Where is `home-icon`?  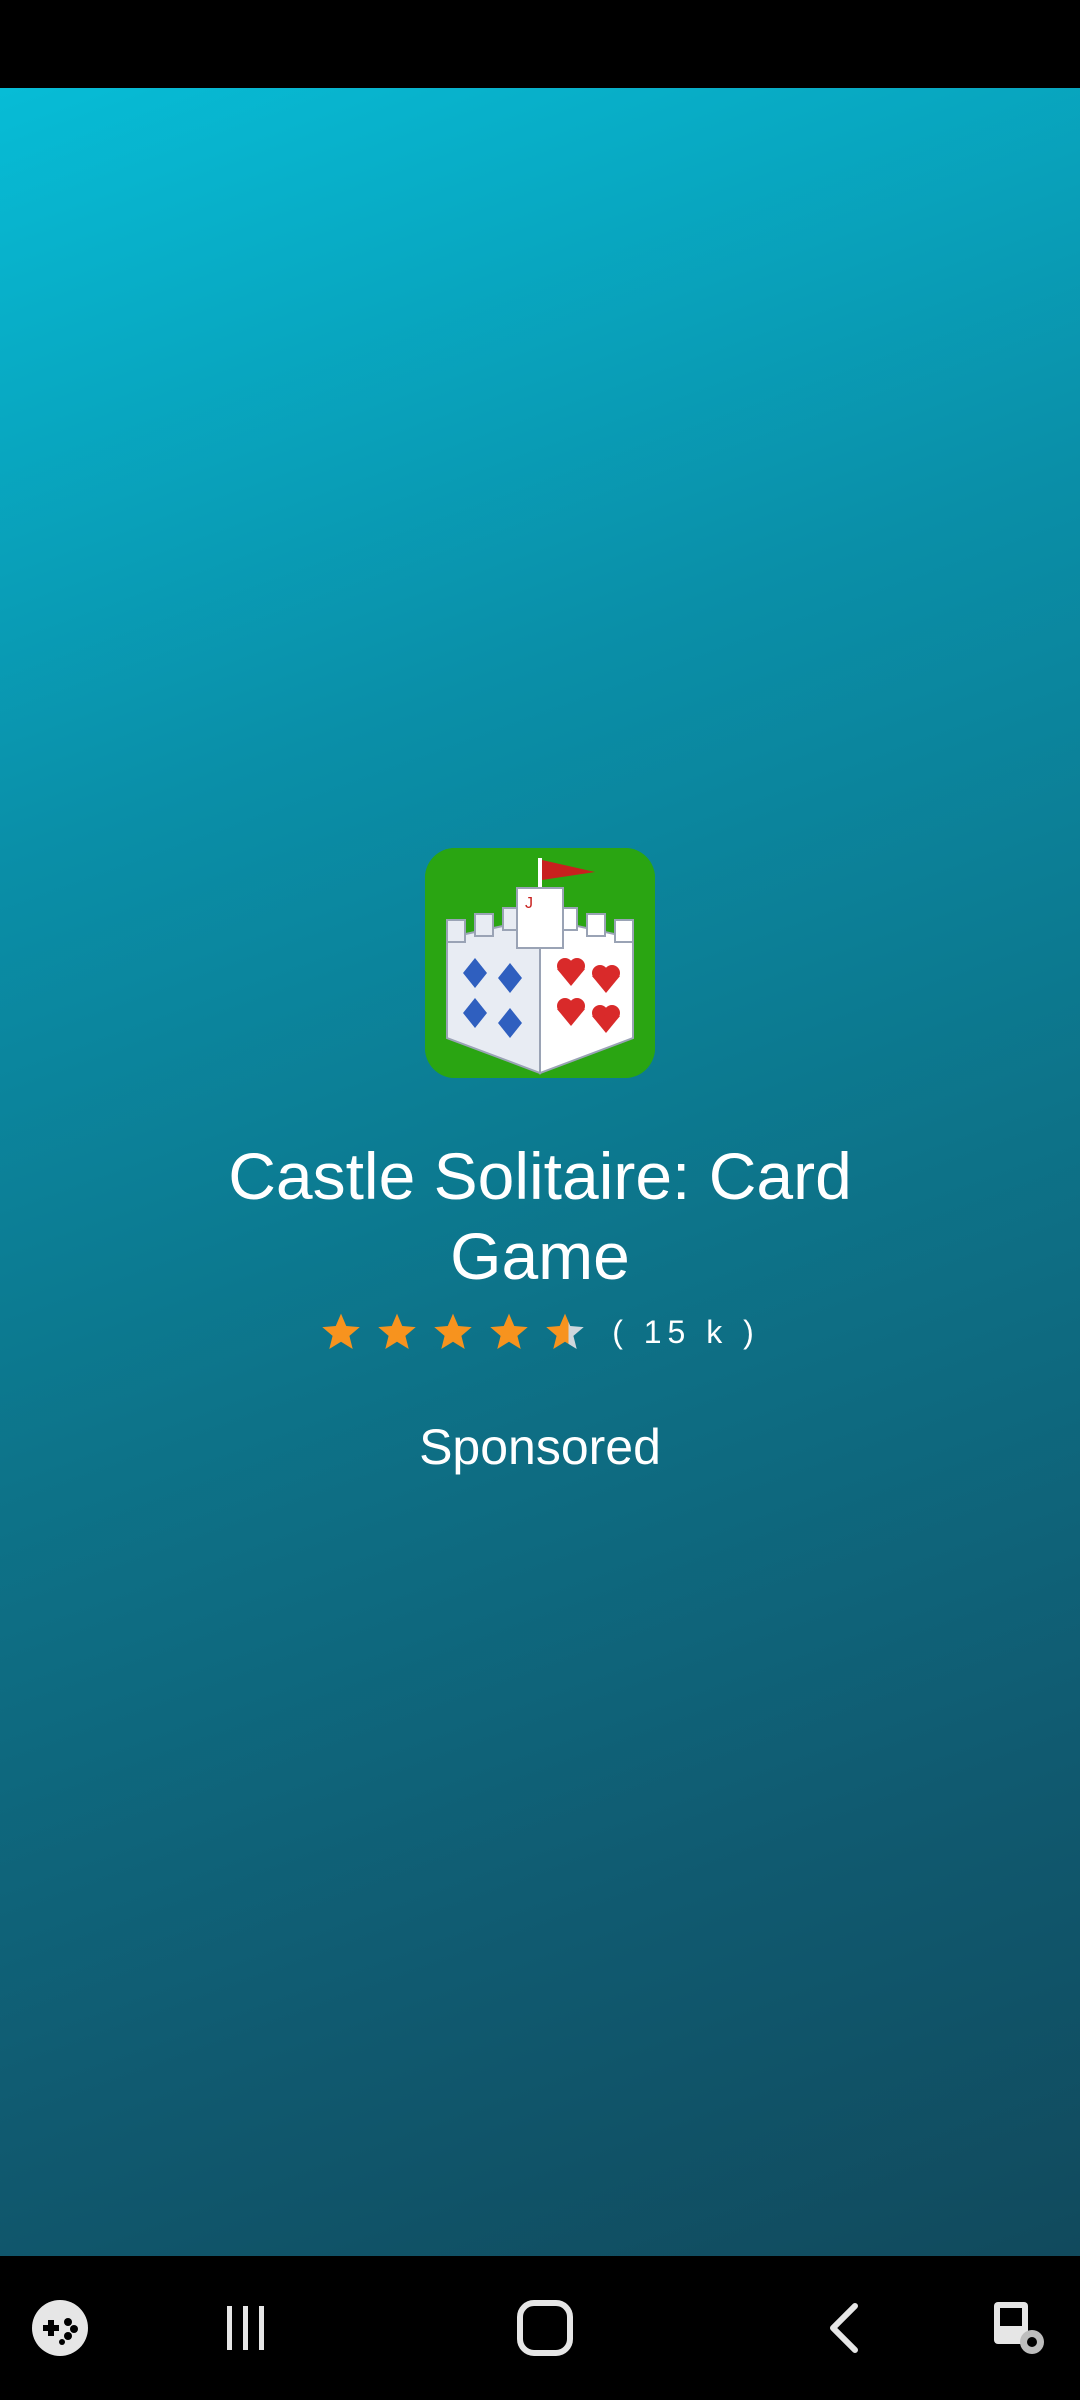
home-icon is located at coordinates (545, 2328).